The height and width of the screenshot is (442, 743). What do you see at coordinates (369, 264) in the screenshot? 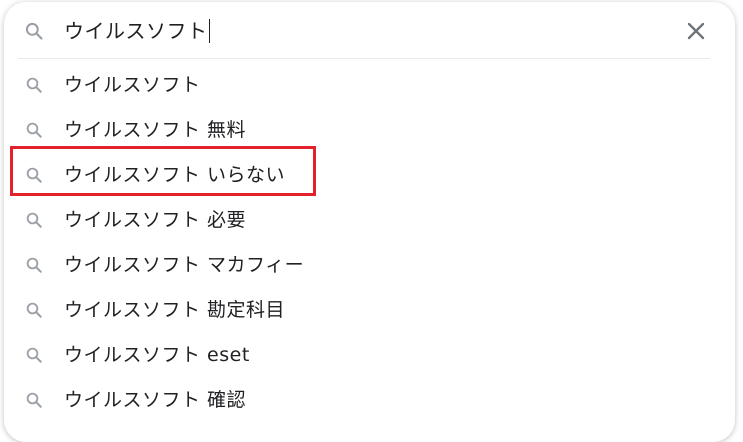
I see `suggestion-item: ウイルスソフト マカフィー` at bounding box center [369, 264].